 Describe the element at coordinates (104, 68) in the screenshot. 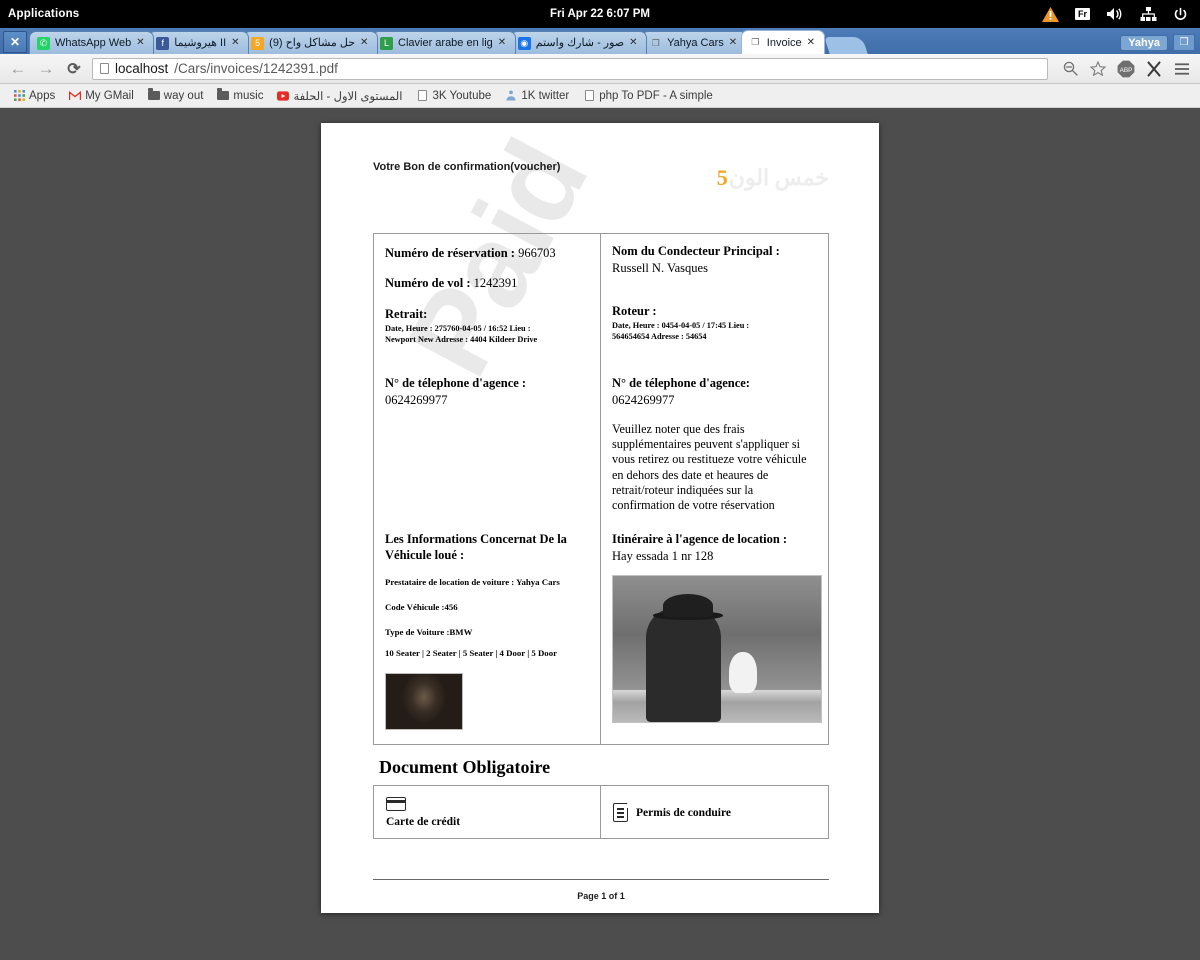

I see `page-info-icon` at that location.